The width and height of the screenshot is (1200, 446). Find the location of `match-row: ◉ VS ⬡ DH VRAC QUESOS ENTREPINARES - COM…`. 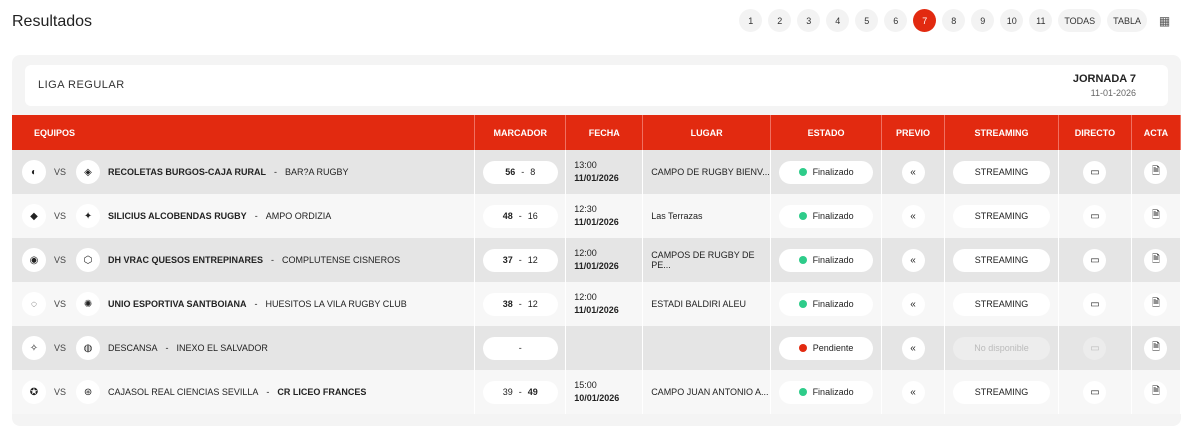

match-row: ◉ VS ⬡ DH VRAC QUESOS ENTREPINARES - COM… is located at coordinates (597, 260).